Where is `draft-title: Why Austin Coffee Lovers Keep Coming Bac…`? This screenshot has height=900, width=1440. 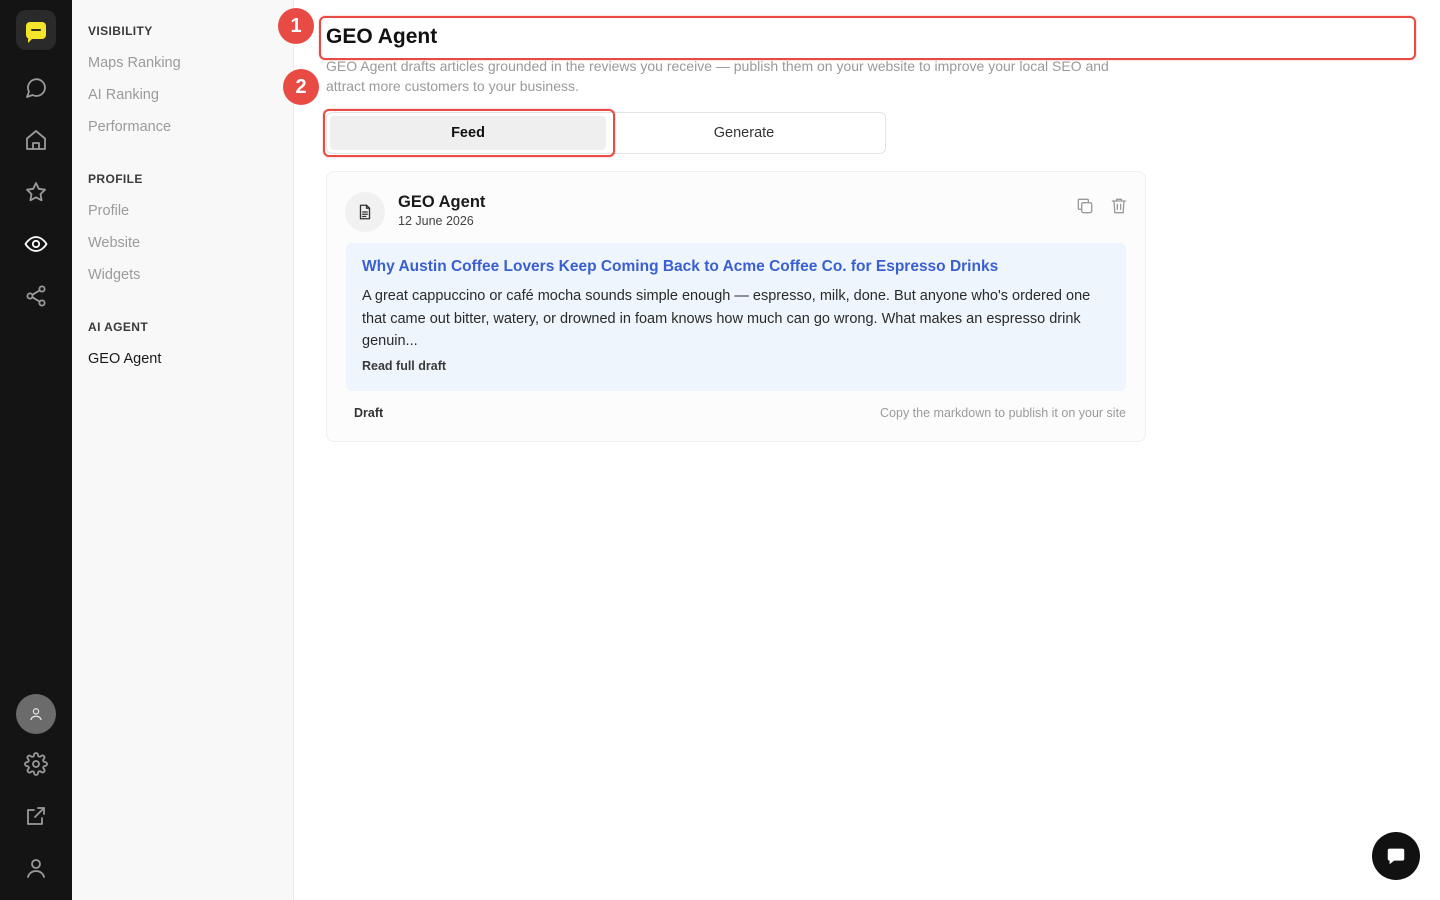 draft-title: Why Austin Coffee Lovers Keep Coming Bac… is located at coordinates (736, 267).